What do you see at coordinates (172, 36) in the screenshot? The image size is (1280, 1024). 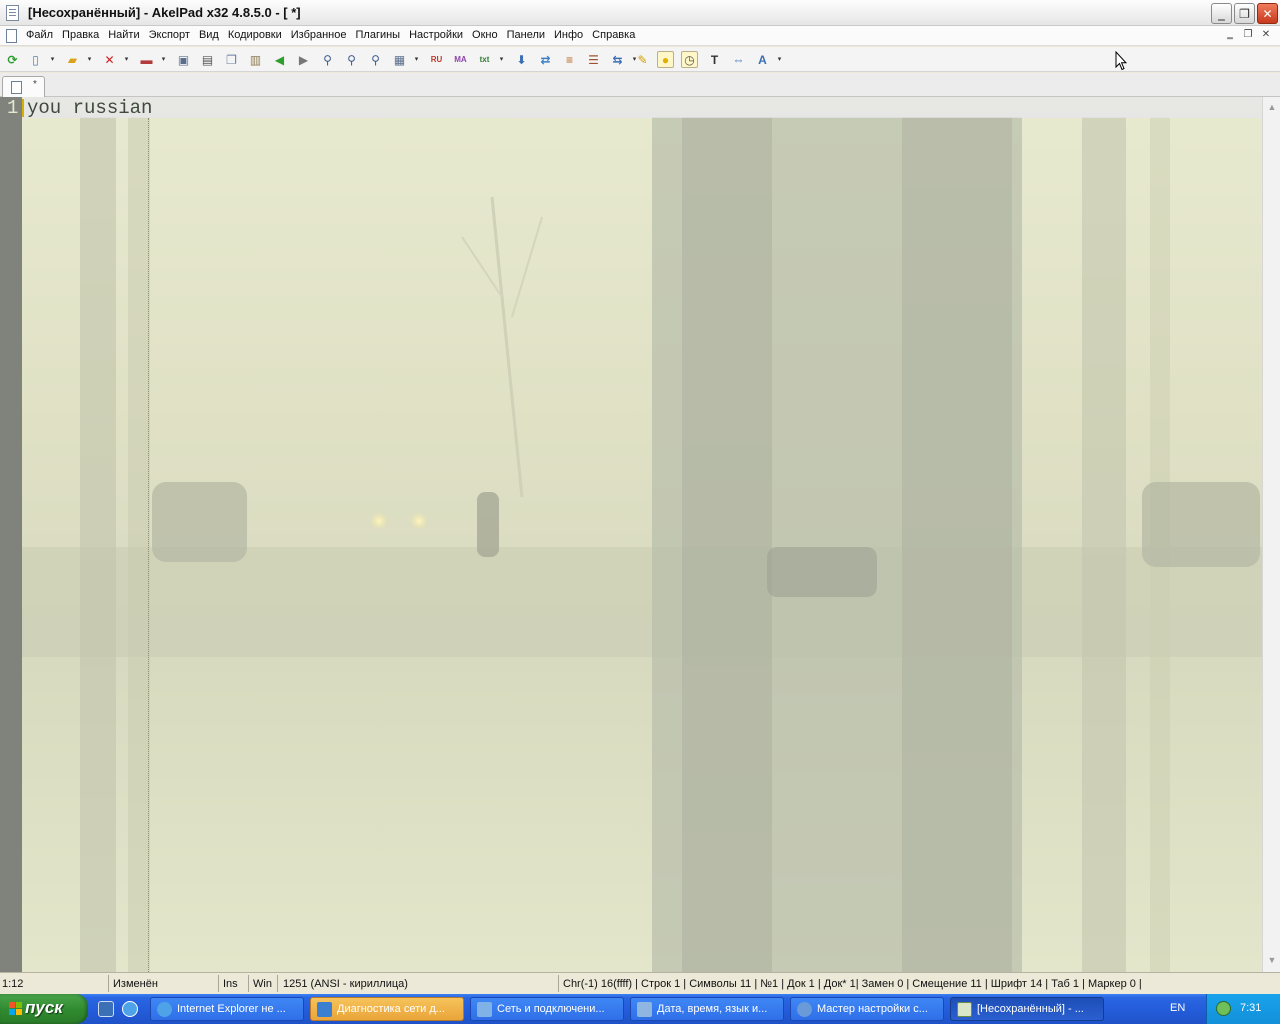 I see `menu-export: Экспорт` at bounding box center [172, 36].